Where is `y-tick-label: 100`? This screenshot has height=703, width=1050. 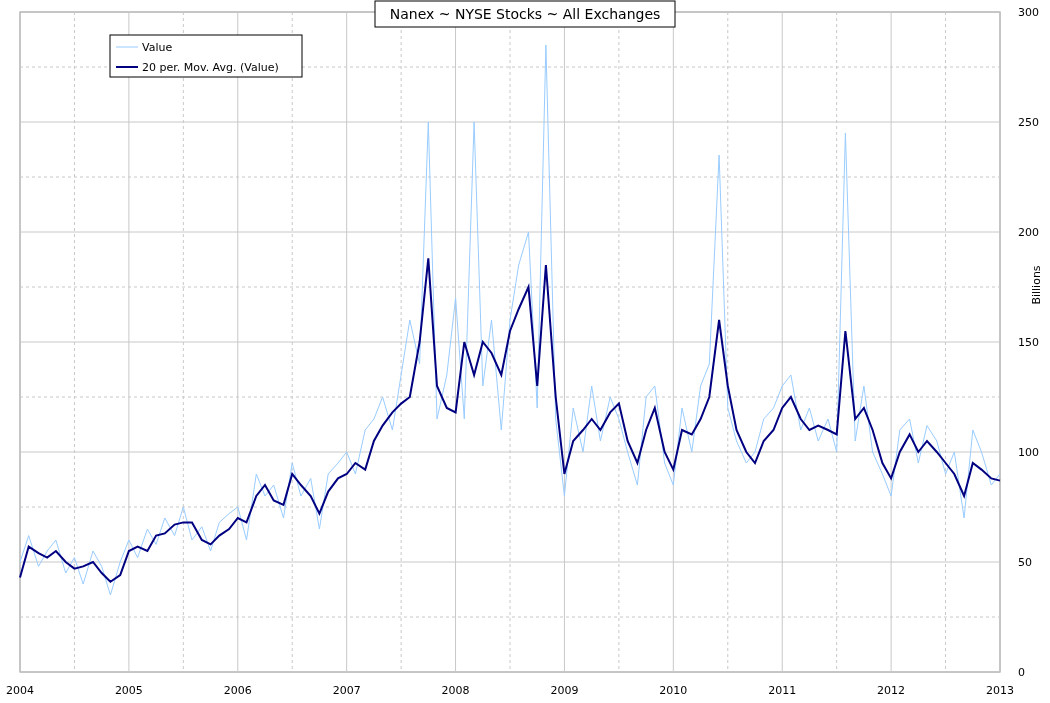
y-tick-label: 100 is located at coordinates (1028, 452).